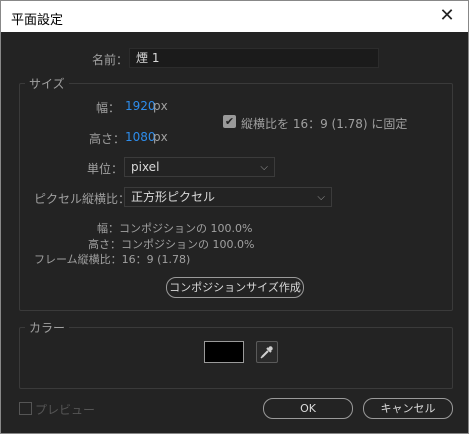 This screenshot has width=469, height=434. What do you see at coordinates (82, 199) in the screenshot?
I see `pixel-aspect-label: ピクセル縦横比：` at bounding box center [82, 199].